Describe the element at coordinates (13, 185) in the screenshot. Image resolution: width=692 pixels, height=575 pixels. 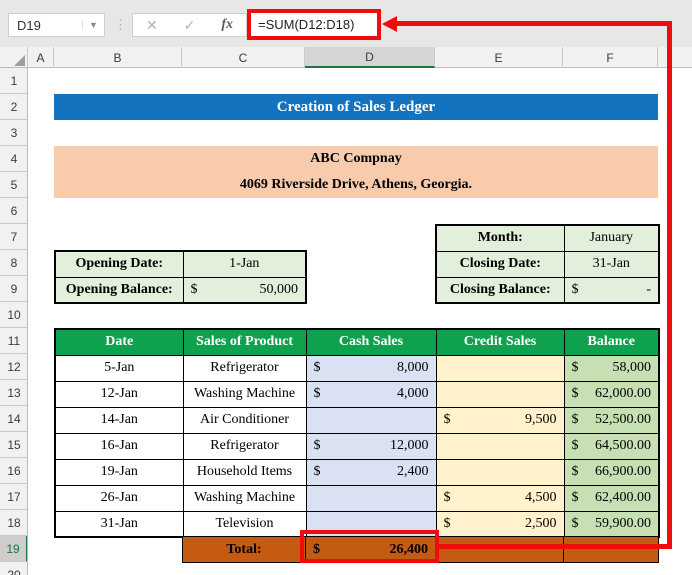
I see `row-header-5: 5` at that location.